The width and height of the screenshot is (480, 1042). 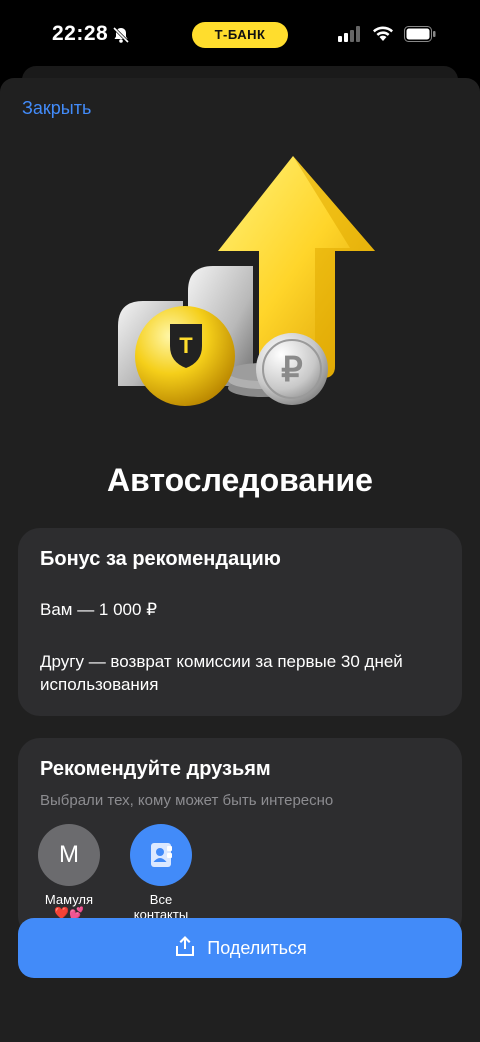 What do you see at coordinates (121, 37) in the screenshot?
I see `bell-slash-icon` at bounding box center [121, 37].